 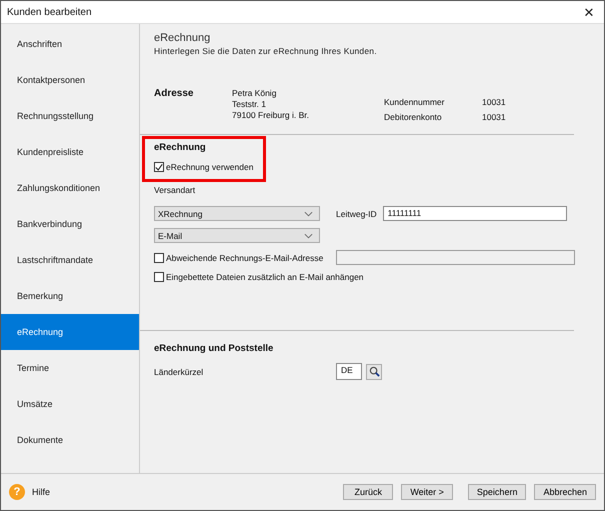 I want to click on checkbox-label: Abweichende Rechnungs-E-Mail-Adresse, so click(x=245, y=257).